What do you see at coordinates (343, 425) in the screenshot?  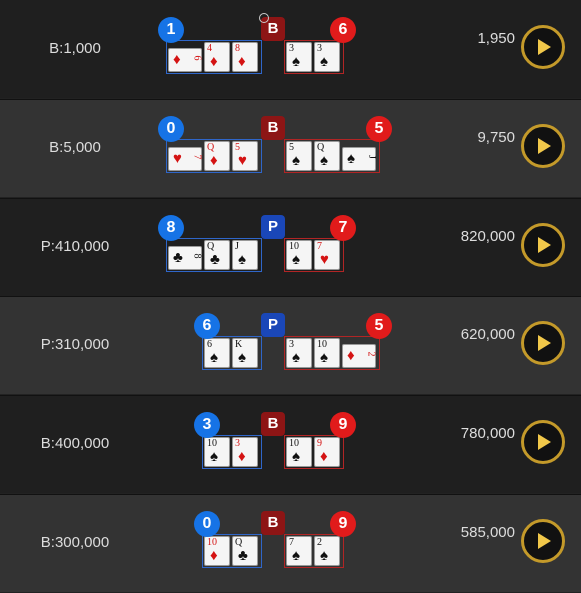 I see `banker-score-badge: 9` at bounding box center [343, 425].